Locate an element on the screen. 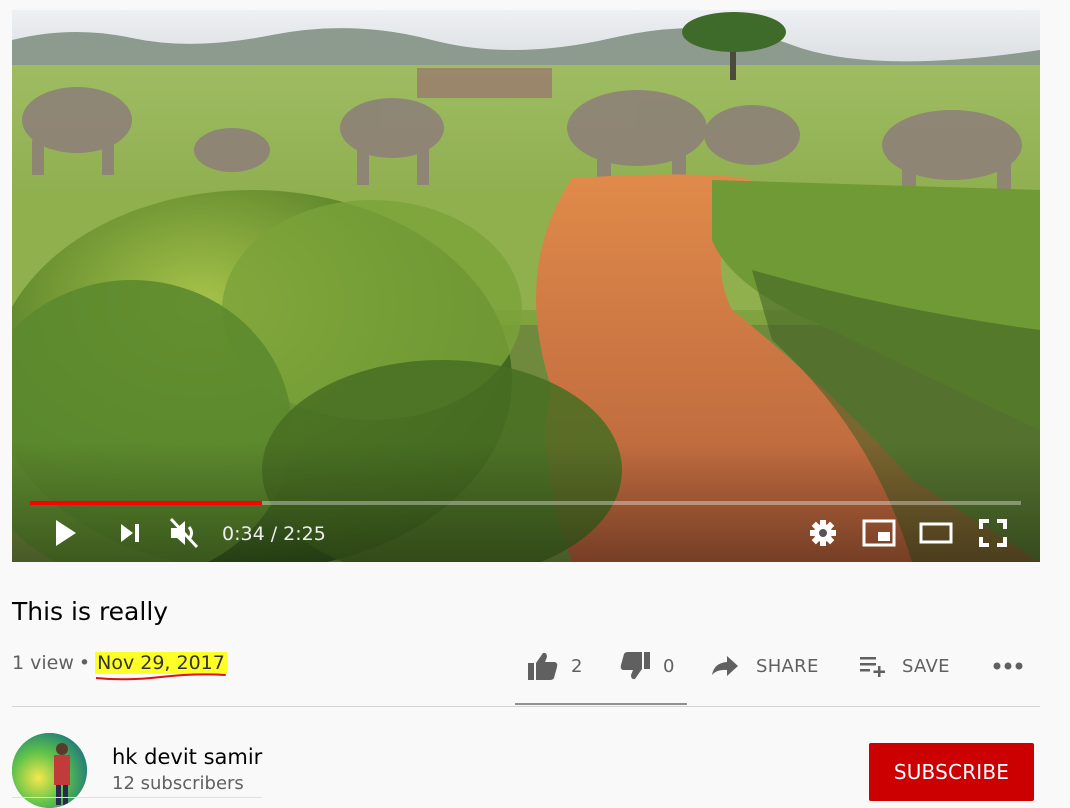  dislike-count: 0 is located at coordinates (669, 666).